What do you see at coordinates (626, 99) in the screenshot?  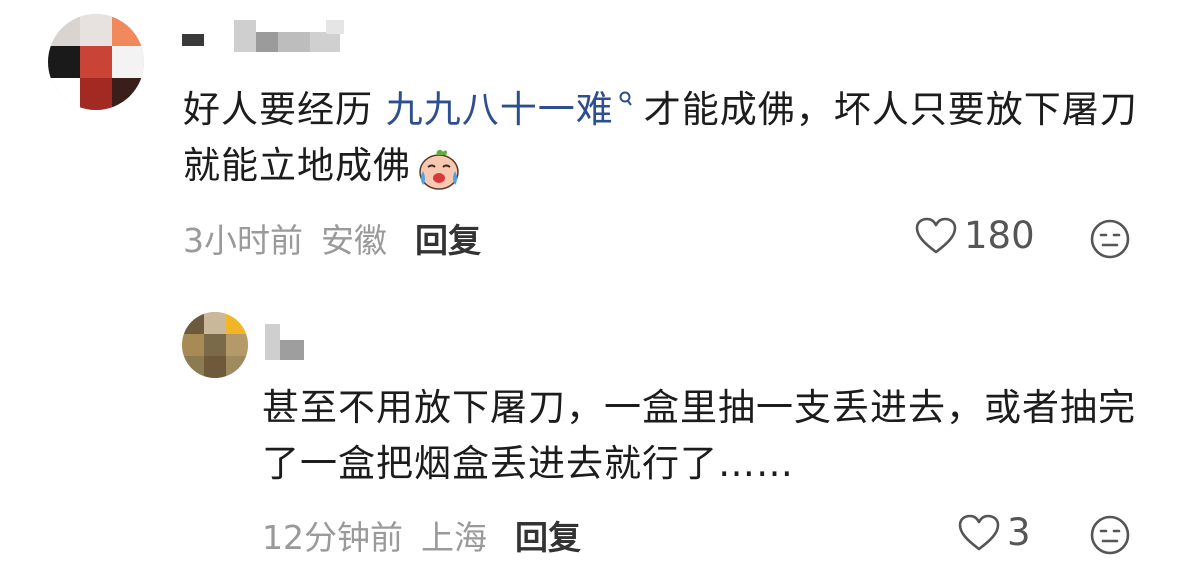 I see `search-icon` at bounding box center [626, 99].